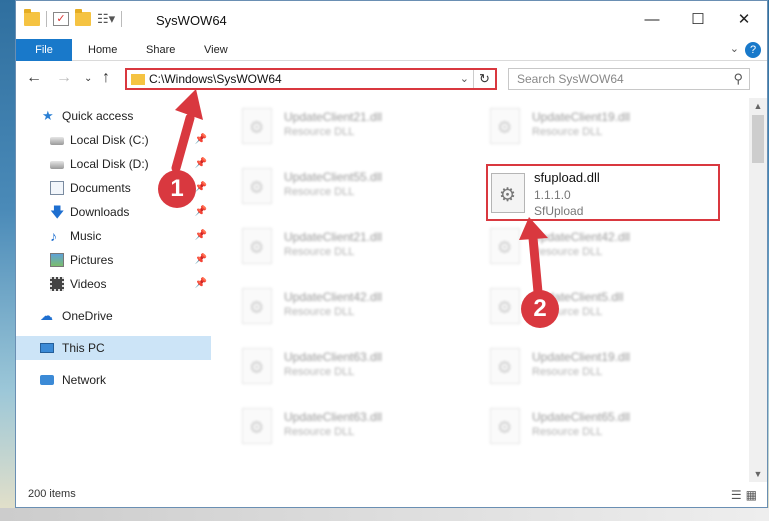  What do you see at coordinates (109, 164) in the screenshot?
I see `sidebar-item-label: Local Disk (D:)` at bounding box center [109, 164].